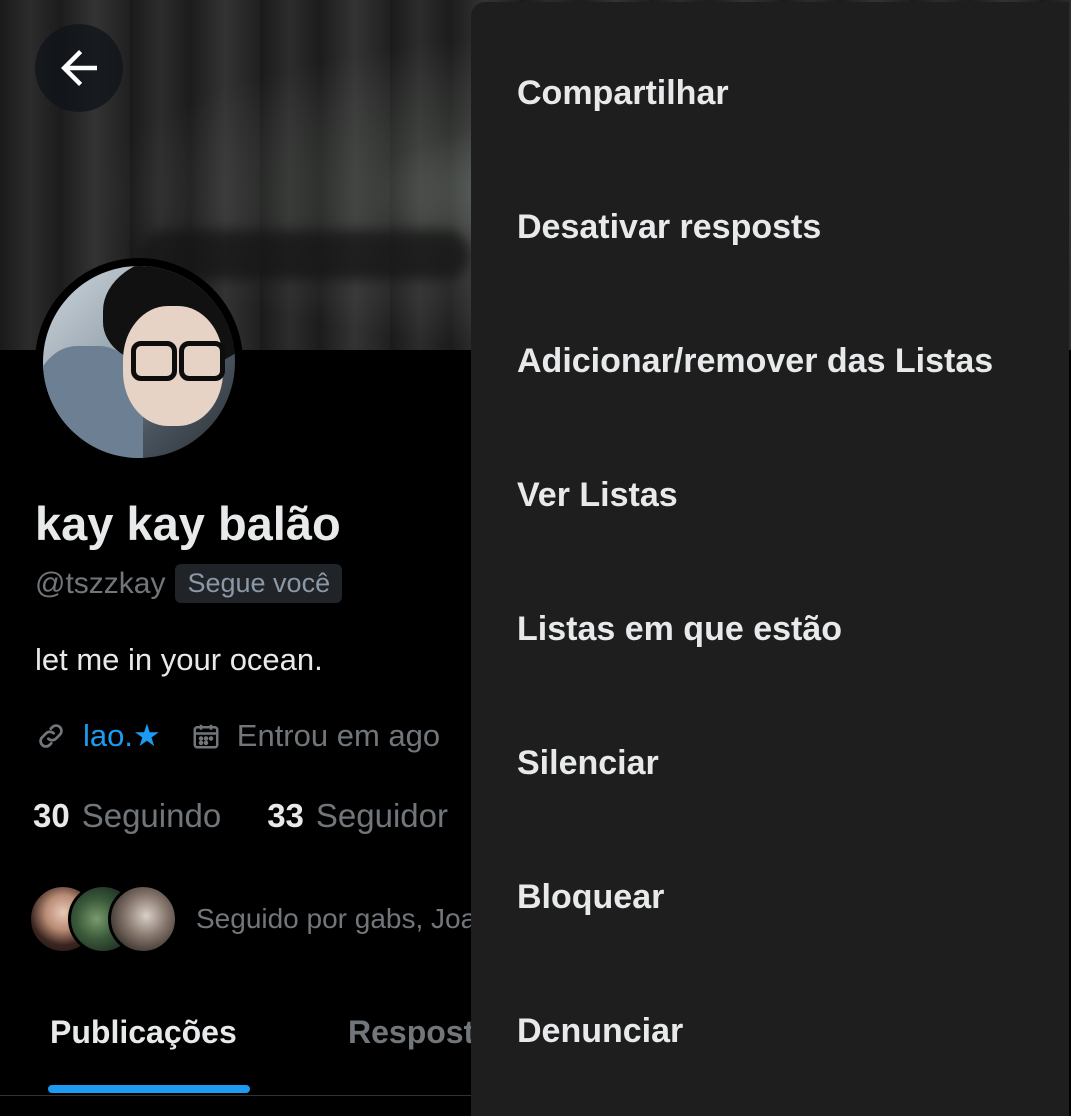 The width and height of the screenshot is (1071, 1116). Describe the element at coordinates (188, 523) in the screenshot. I see `profile-name: kay kay balão` at that location.